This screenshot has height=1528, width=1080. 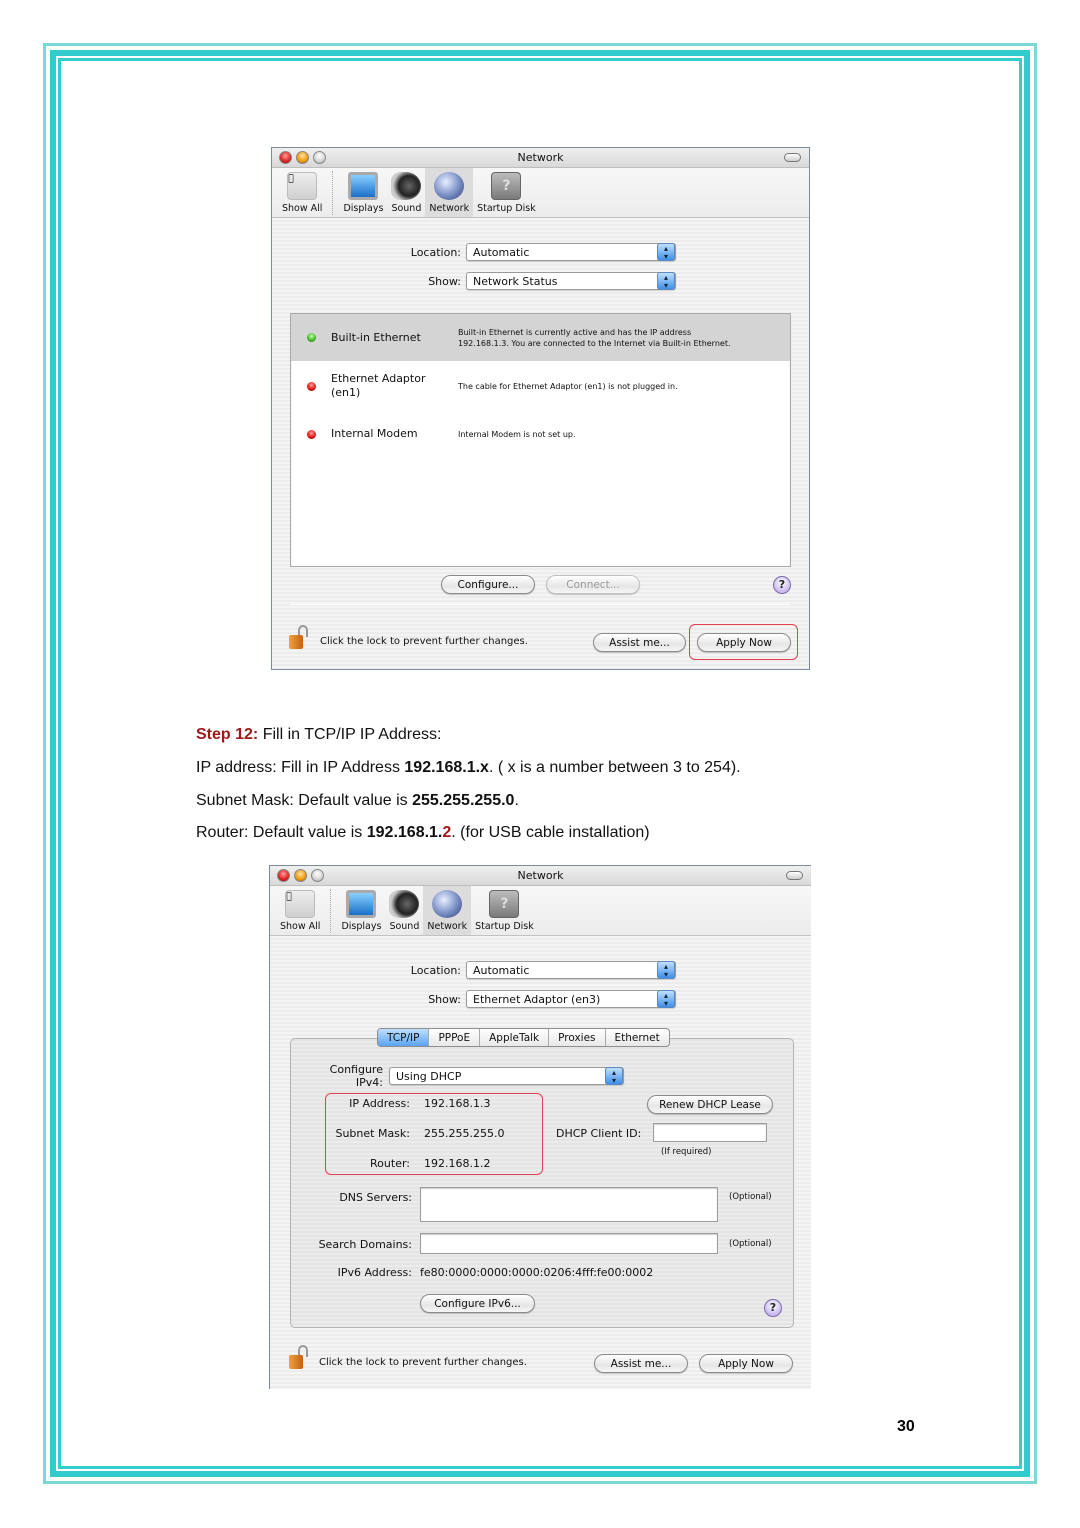 What do you see at coordinates (501, 970) in the screenshot?
I see `location-value: Automatic` at bounding box center [501, 970].